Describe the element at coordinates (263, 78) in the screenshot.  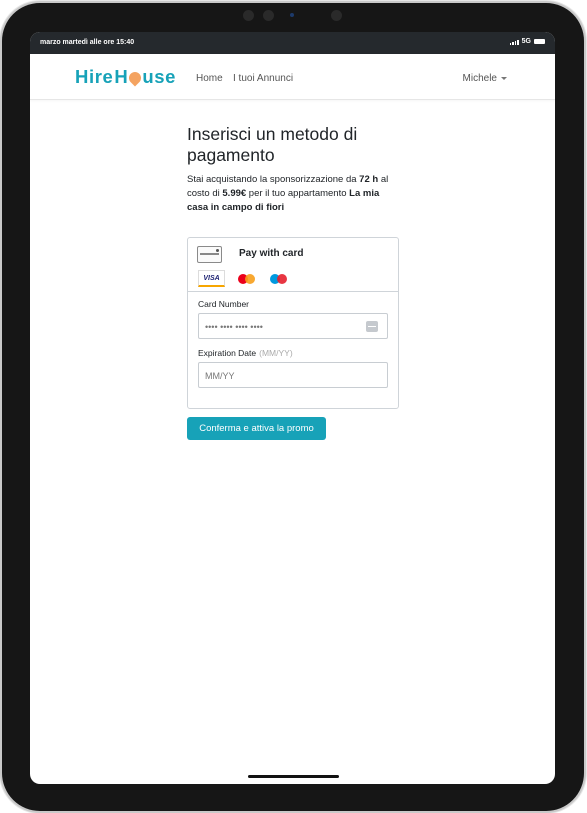
I see `nav-link-annunci: I tuoi Annunci` at that location.